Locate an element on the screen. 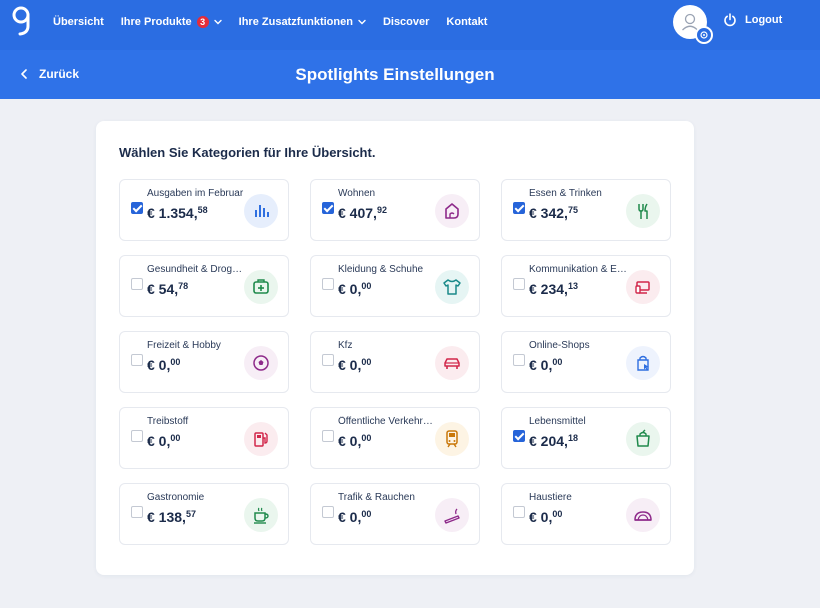  category-tile: Online-Shops € 0,00 is located at coordinates (586, 362).